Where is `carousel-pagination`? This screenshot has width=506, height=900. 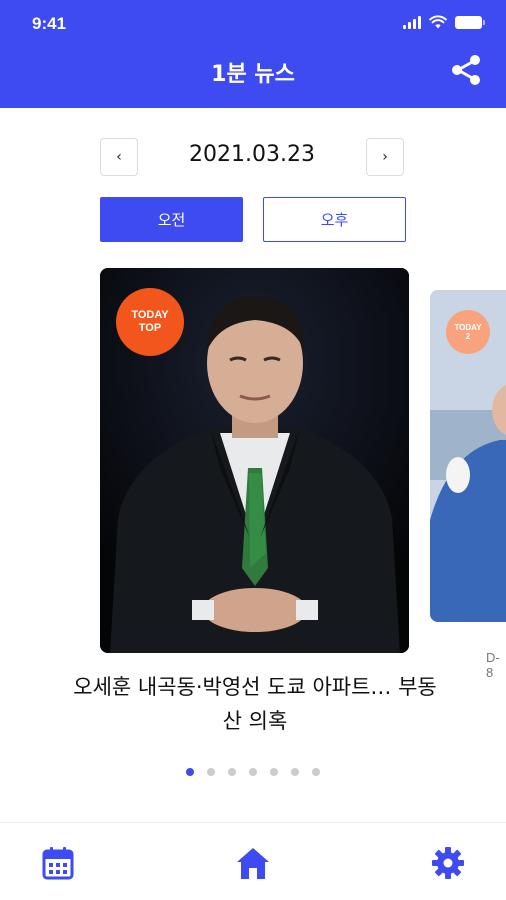
carousel-pagination is located at coordinates (253, 772).